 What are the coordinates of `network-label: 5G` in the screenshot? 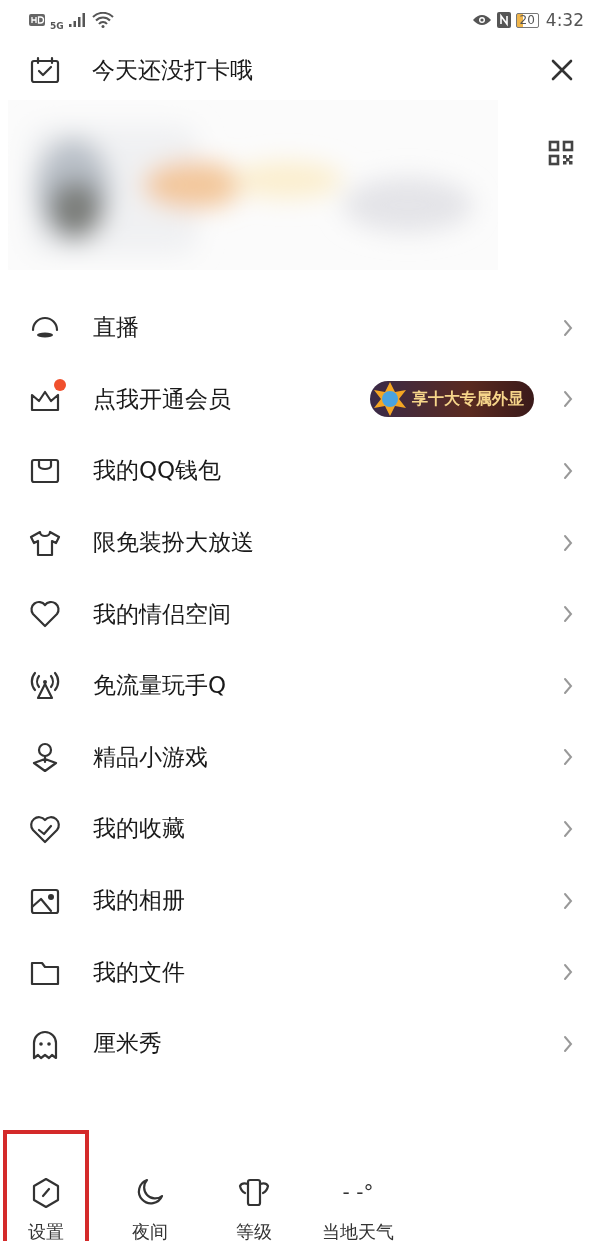 It's located at (57, 26).